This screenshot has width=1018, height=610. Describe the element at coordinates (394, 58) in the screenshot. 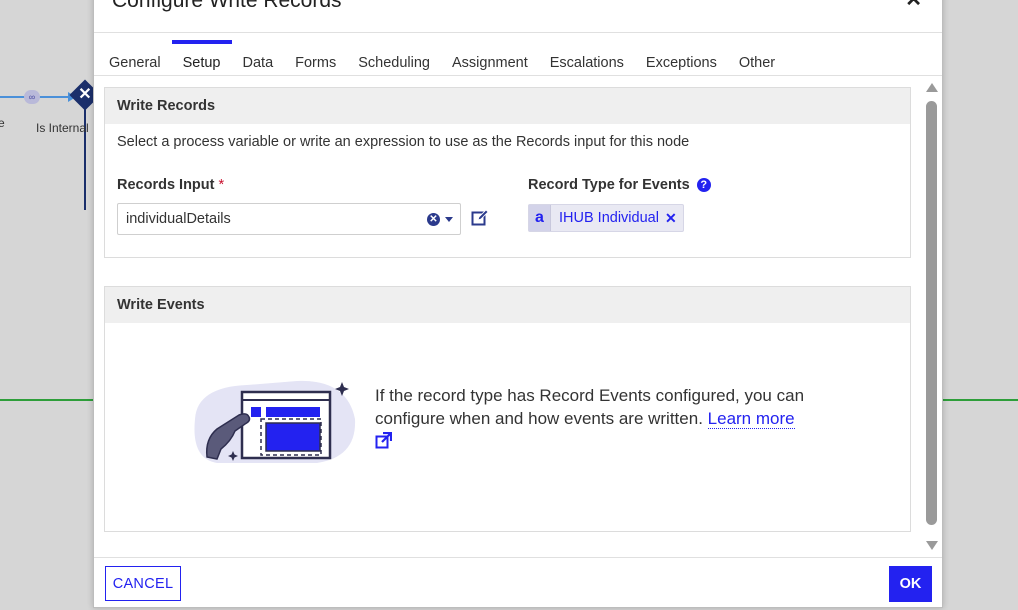

I see `tab-scheduling: Scheduling` at that location.